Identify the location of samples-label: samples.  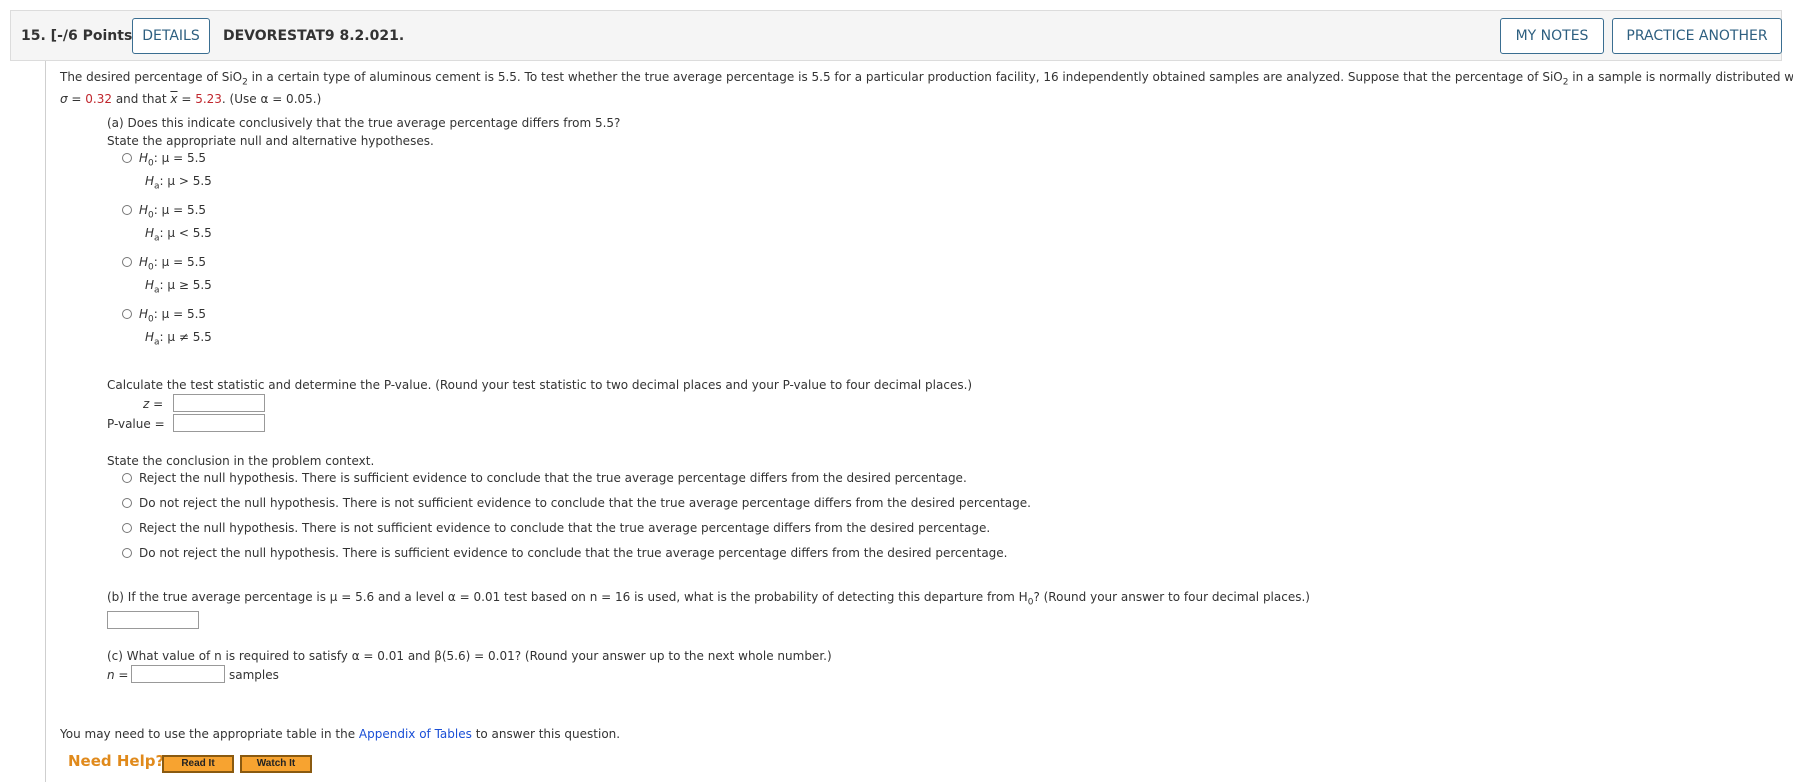
(254, 675).